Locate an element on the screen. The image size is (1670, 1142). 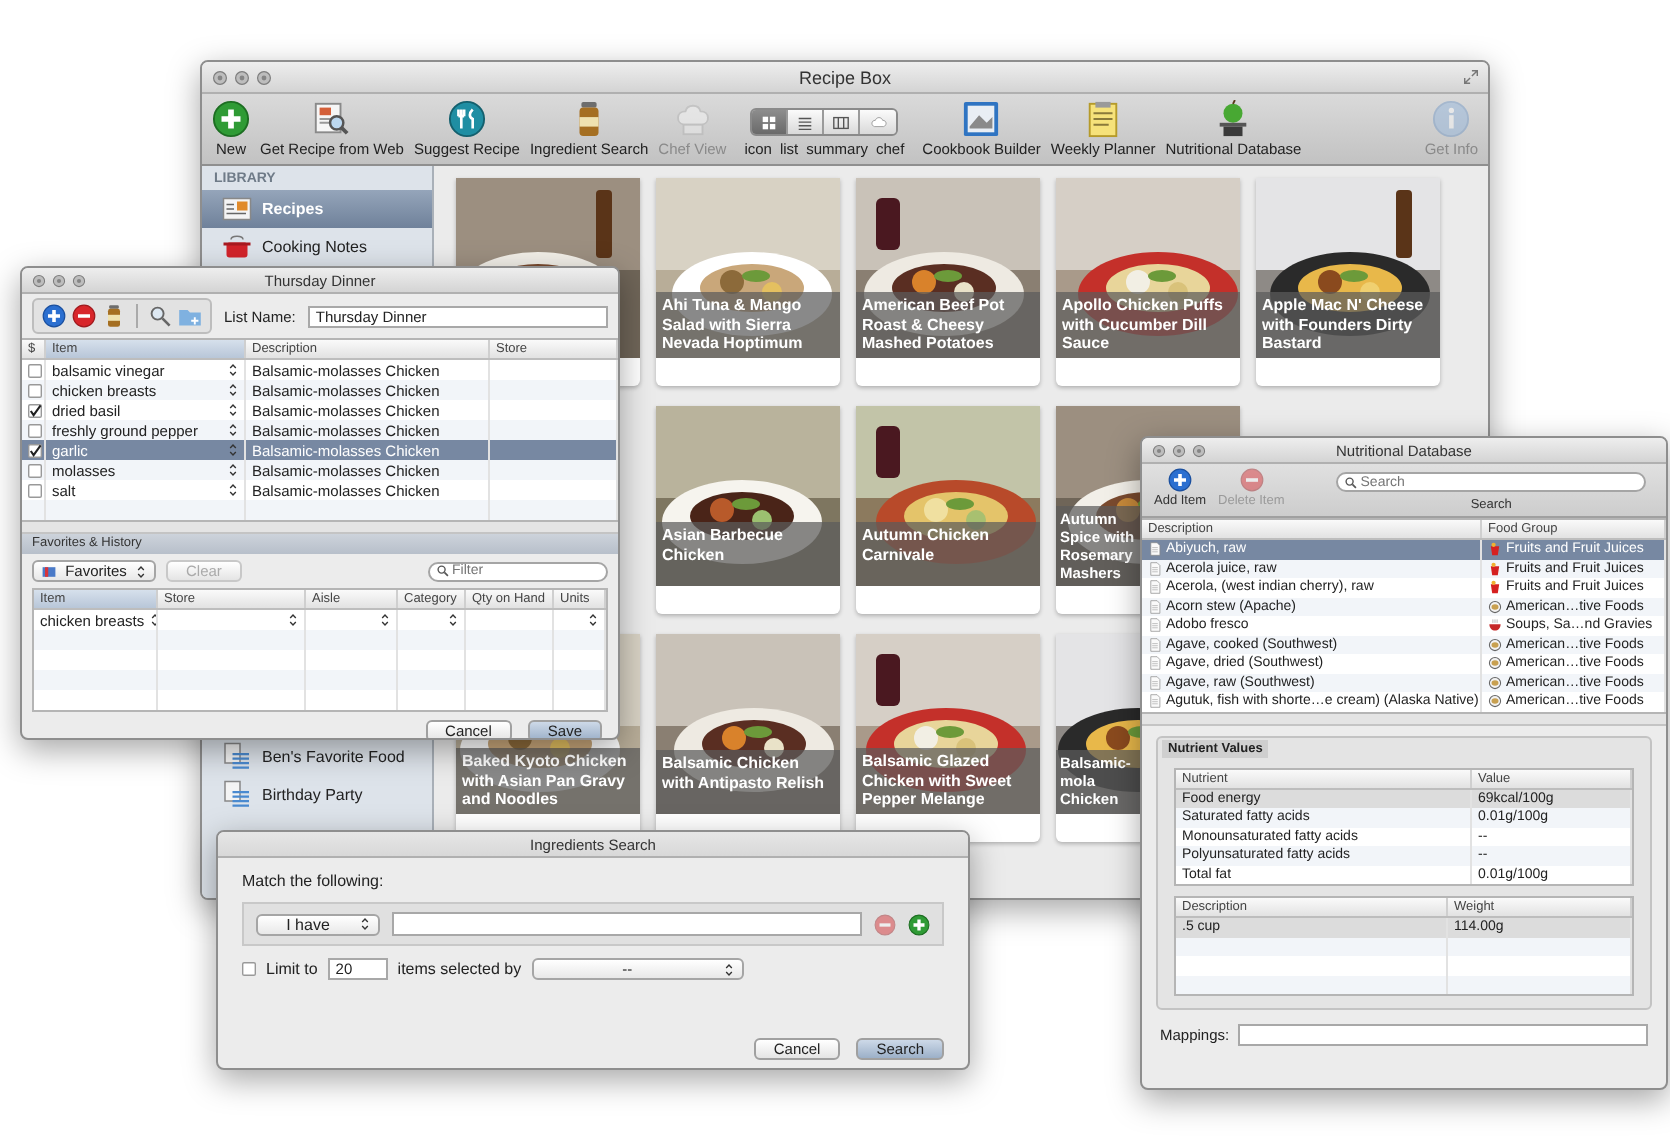
window-title: Recipe Box is located at coordinates (845, 77).